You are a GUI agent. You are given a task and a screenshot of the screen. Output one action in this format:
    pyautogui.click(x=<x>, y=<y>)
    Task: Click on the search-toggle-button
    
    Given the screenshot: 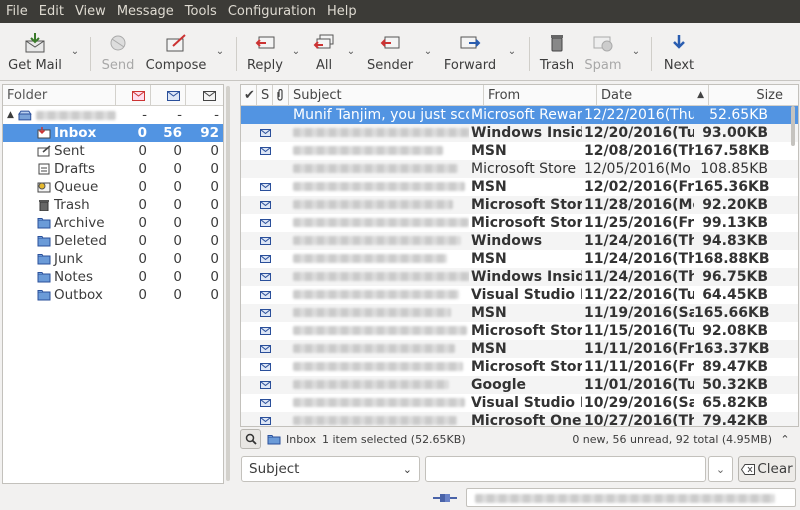 What is the action you would take?
    pyautogui.click(x=250, y=439)
    